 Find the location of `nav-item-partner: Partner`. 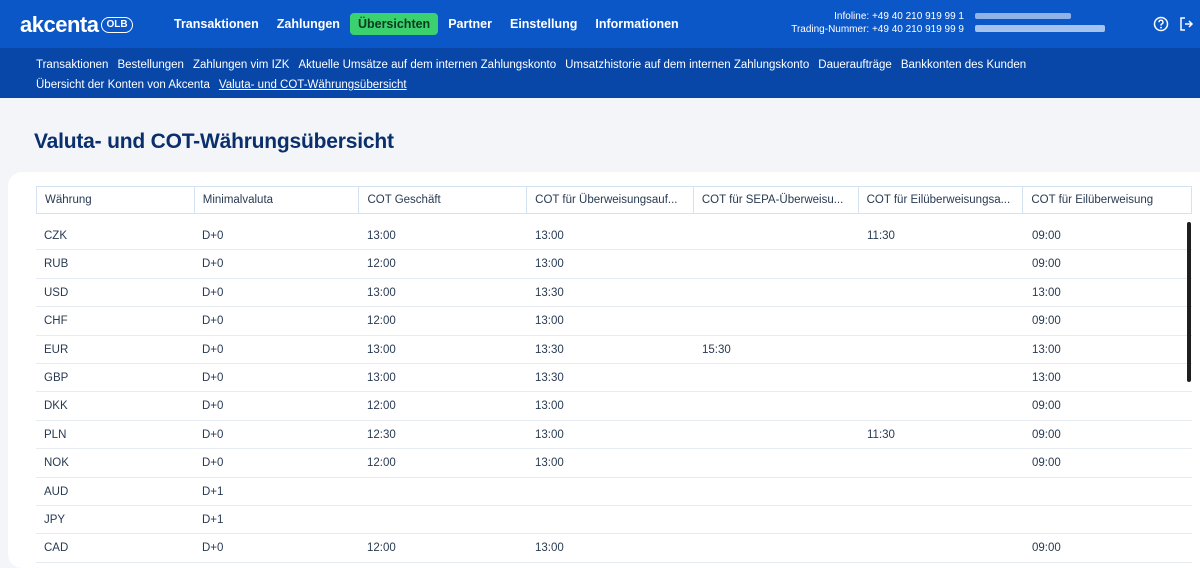

nav-item-partner: Partner is located at coordinates (470, 24).